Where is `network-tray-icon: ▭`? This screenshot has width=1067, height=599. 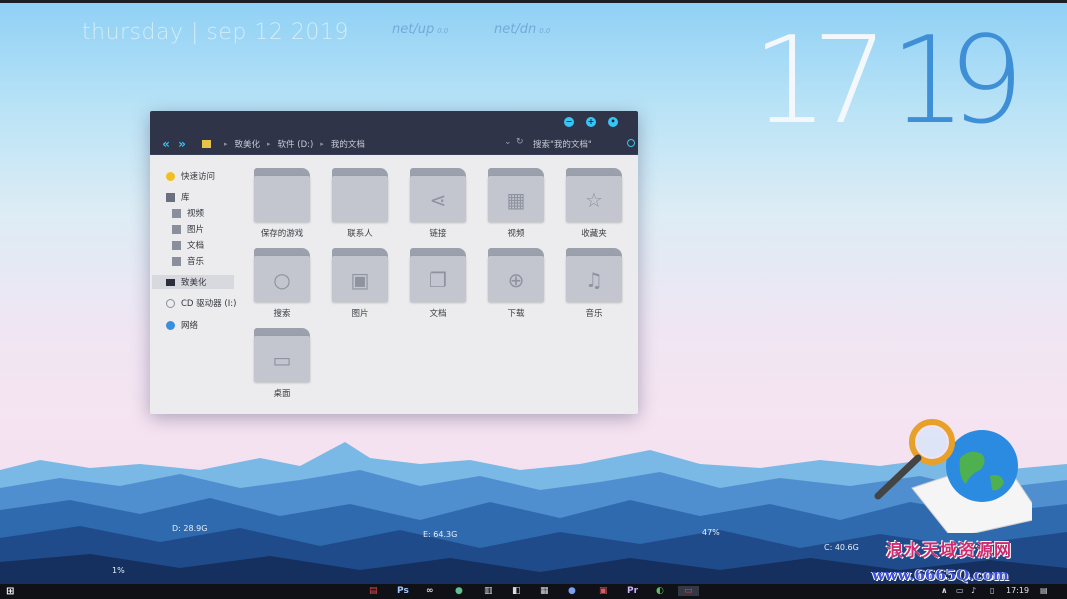 network-tray-icon: ▭ is located at coordinates (960, 590).